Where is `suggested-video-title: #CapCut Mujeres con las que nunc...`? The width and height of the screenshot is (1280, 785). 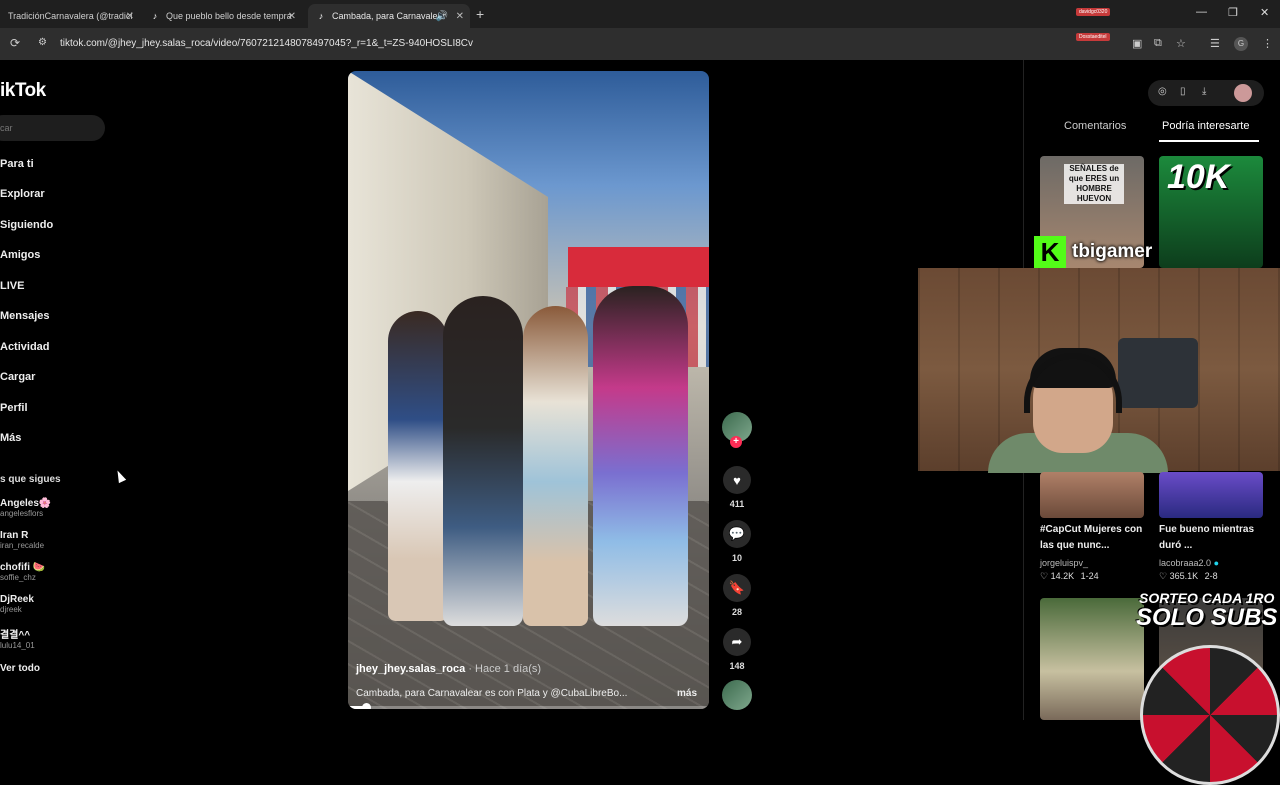
suggested-video-title: #CapCut Mujeres con las que nunc... is located at coordinates (1094, 538).